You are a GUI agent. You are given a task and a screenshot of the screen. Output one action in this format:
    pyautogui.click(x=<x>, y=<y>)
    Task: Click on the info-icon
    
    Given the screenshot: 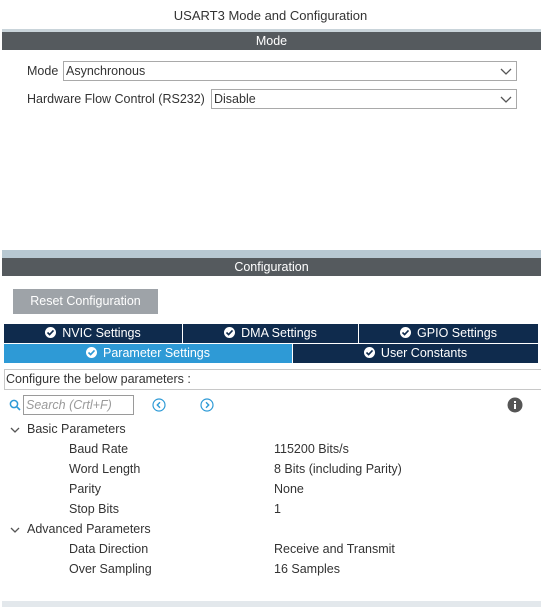 What is the action you would take?
    pyautogui.click(x=515, y=405)
    